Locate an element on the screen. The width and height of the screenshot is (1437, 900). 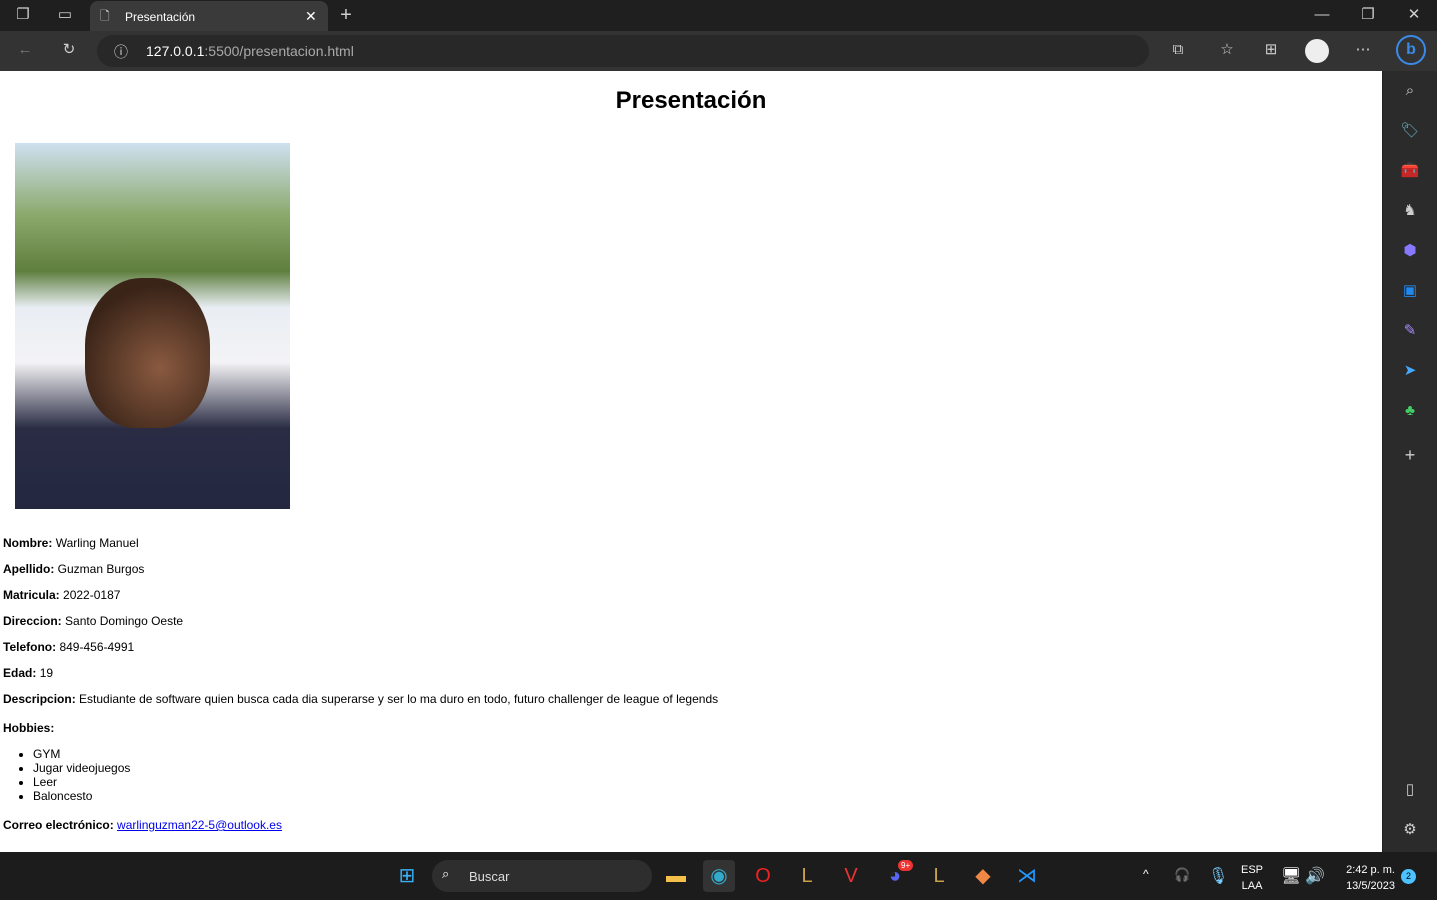
chevron-up-icon: ^ is located at coordinates (1146, 874).